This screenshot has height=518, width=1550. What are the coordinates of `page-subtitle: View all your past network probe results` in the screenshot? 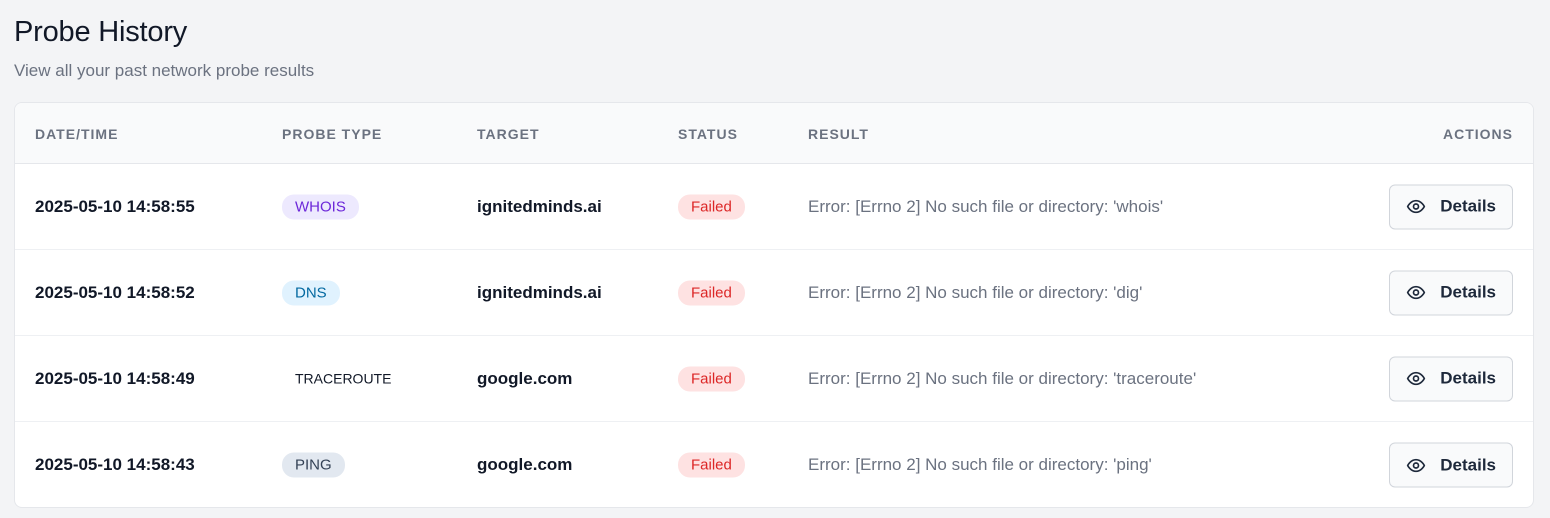 It's located at (164, 70).